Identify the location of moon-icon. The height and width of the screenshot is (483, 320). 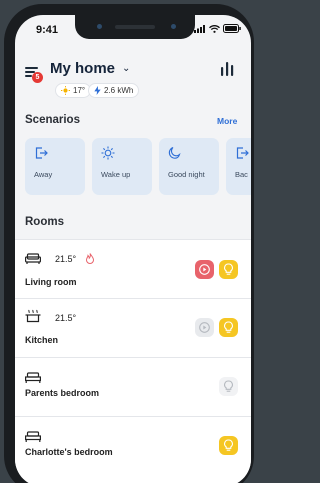
(174, 152).